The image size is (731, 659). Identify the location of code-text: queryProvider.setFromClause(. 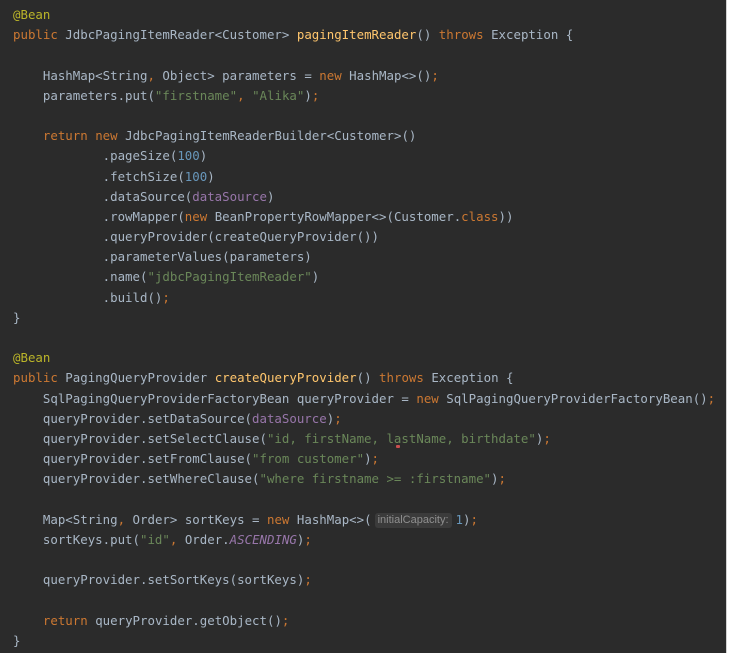
(133, 459).